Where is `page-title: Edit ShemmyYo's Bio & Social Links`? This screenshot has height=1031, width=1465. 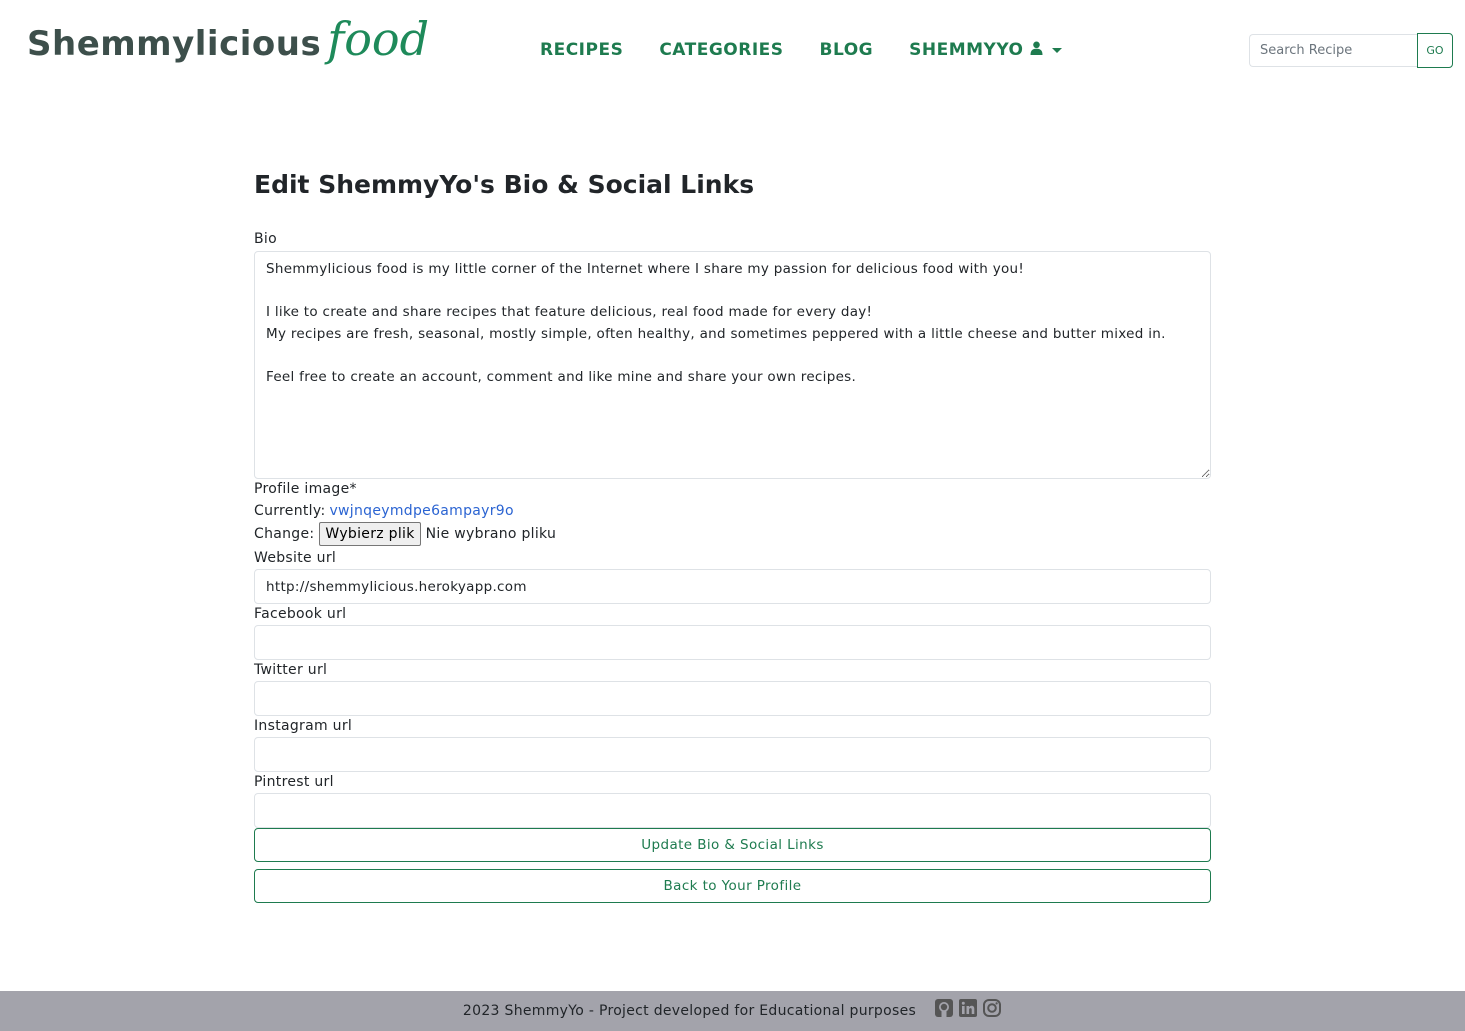 page-title: Edit ShemmyYo's Bio & Social Links is located at coordinates (504, 184).